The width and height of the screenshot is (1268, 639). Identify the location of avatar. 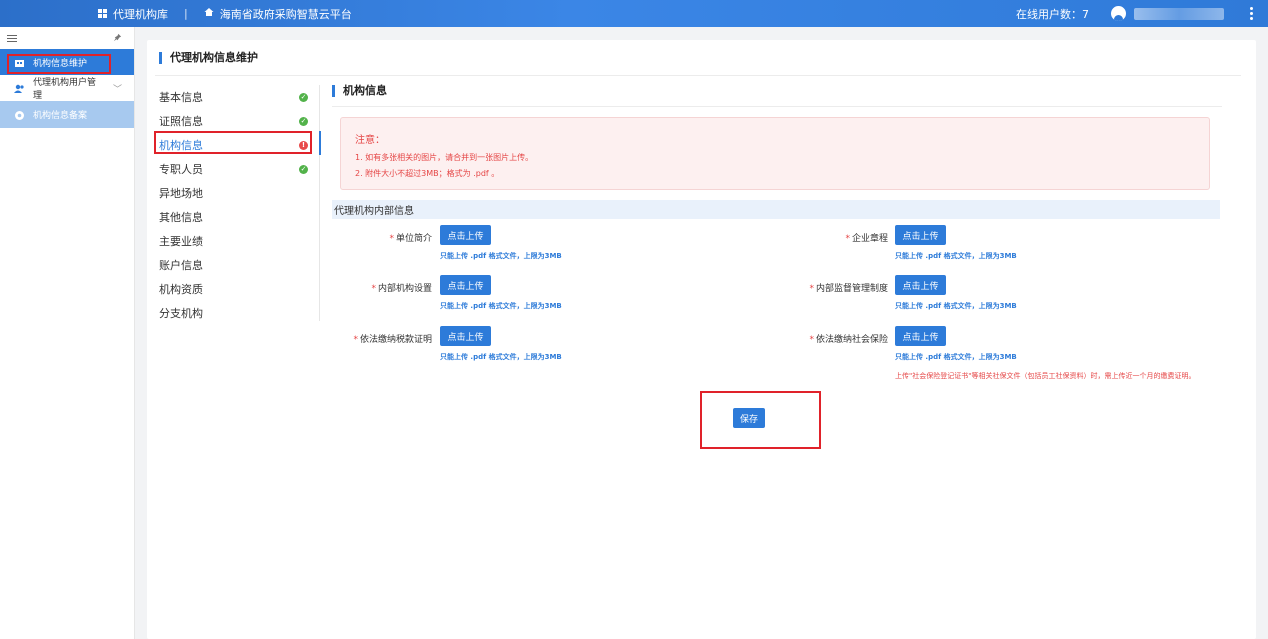
(1118, 13).